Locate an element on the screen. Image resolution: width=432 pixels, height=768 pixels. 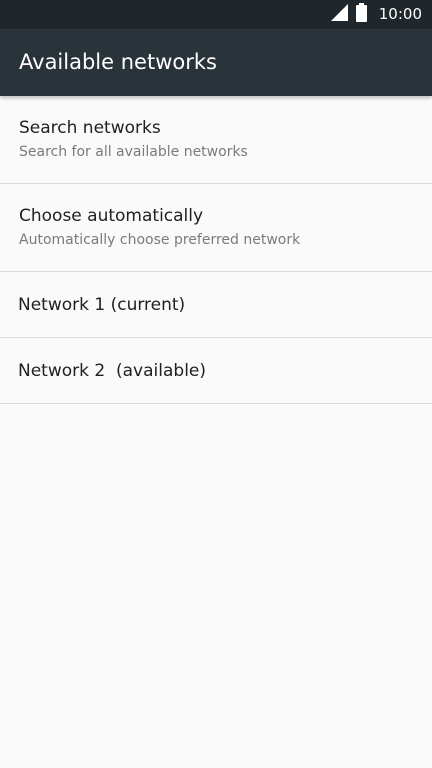
status-icons: 10:00 is located at coordinates (376, 14).